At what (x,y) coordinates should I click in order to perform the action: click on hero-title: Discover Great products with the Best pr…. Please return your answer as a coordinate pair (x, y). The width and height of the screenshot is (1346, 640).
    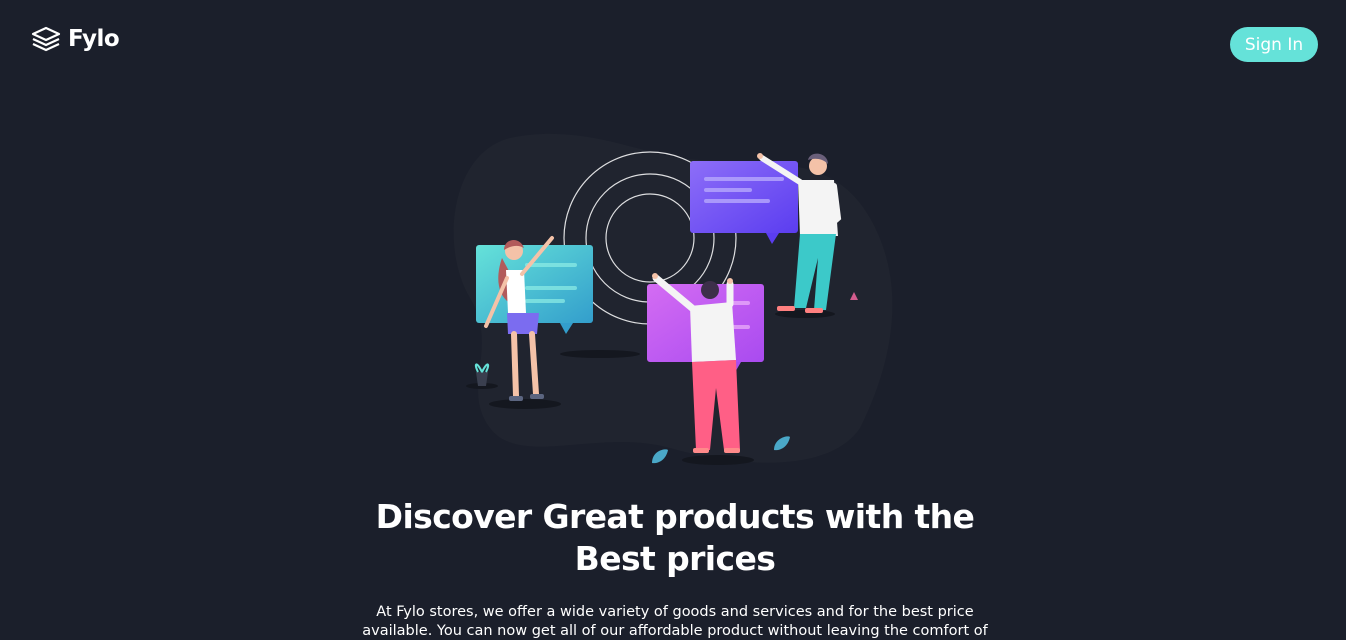
    Looking at the image, I should click on (675, 537).